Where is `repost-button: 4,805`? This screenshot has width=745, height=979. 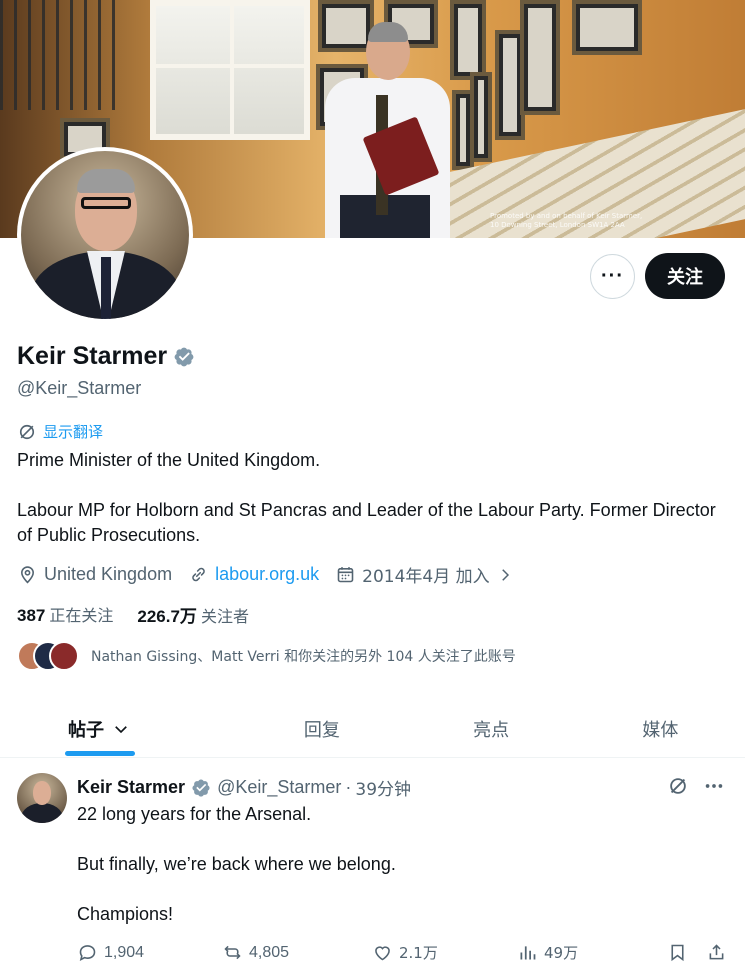 repost-button: 4,805 is located at coordinates (297, 952).